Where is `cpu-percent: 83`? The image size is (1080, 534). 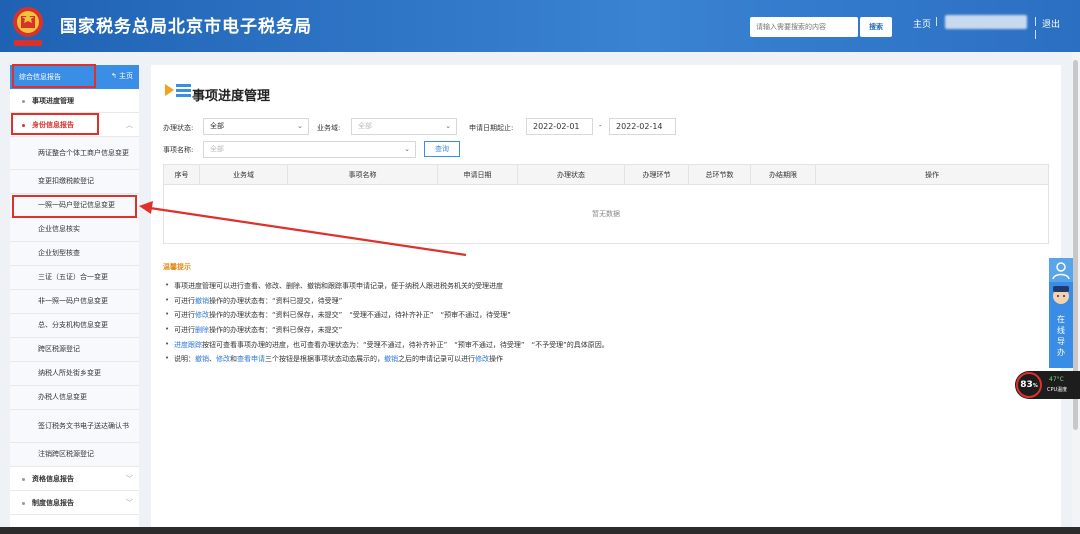 cpu-percent: 83 is located at coordinates (1026, 385).